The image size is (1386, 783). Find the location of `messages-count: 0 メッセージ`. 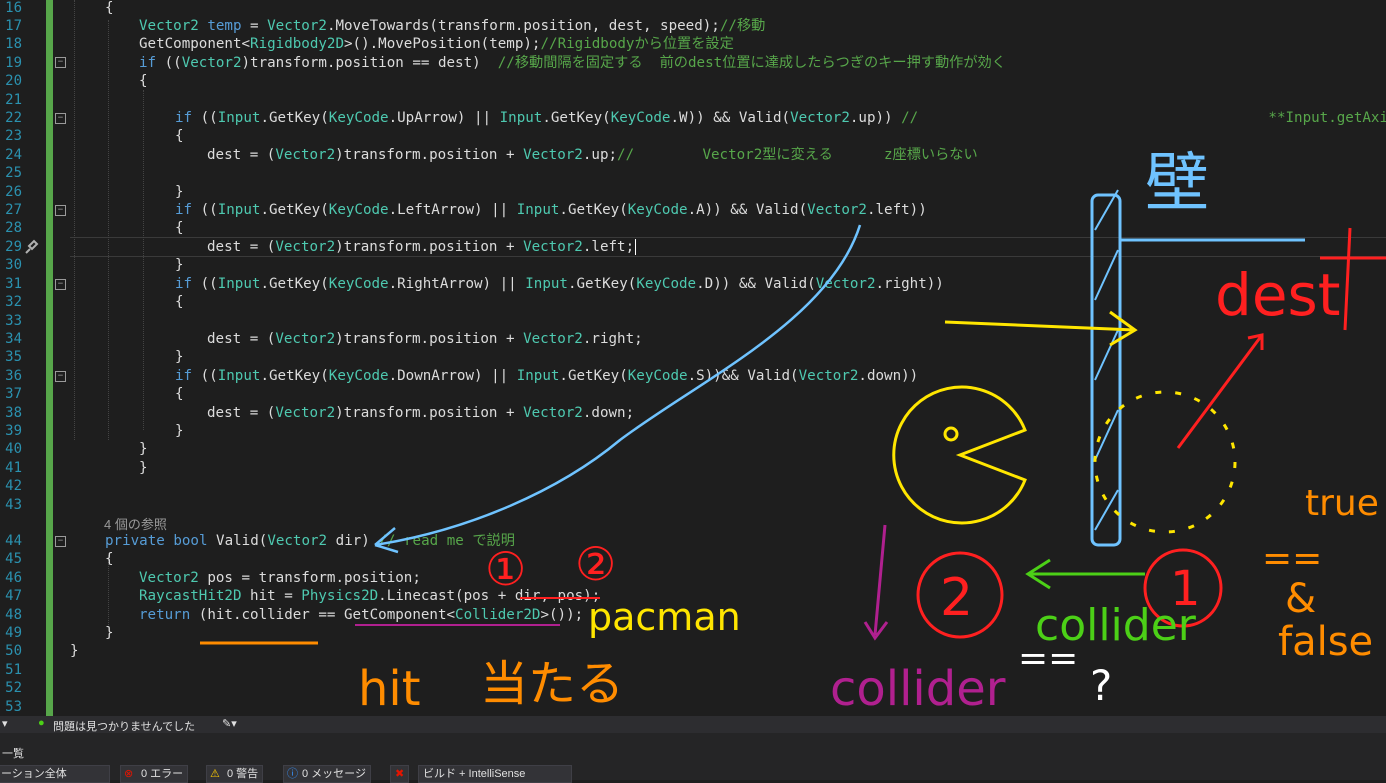

messages-count: 0 メッセージ is located at coordinates (334, 774).